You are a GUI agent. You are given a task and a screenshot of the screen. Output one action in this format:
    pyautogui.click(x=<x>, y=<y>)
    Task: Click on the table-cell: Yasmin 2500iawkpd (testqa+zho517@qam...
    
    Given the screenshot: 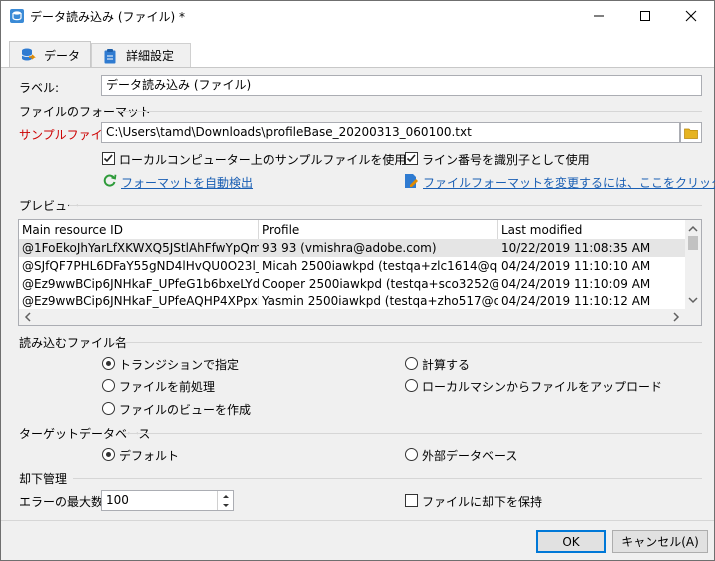 What is the action you would take?
    pyautogui.click(x=380, y=301)
    